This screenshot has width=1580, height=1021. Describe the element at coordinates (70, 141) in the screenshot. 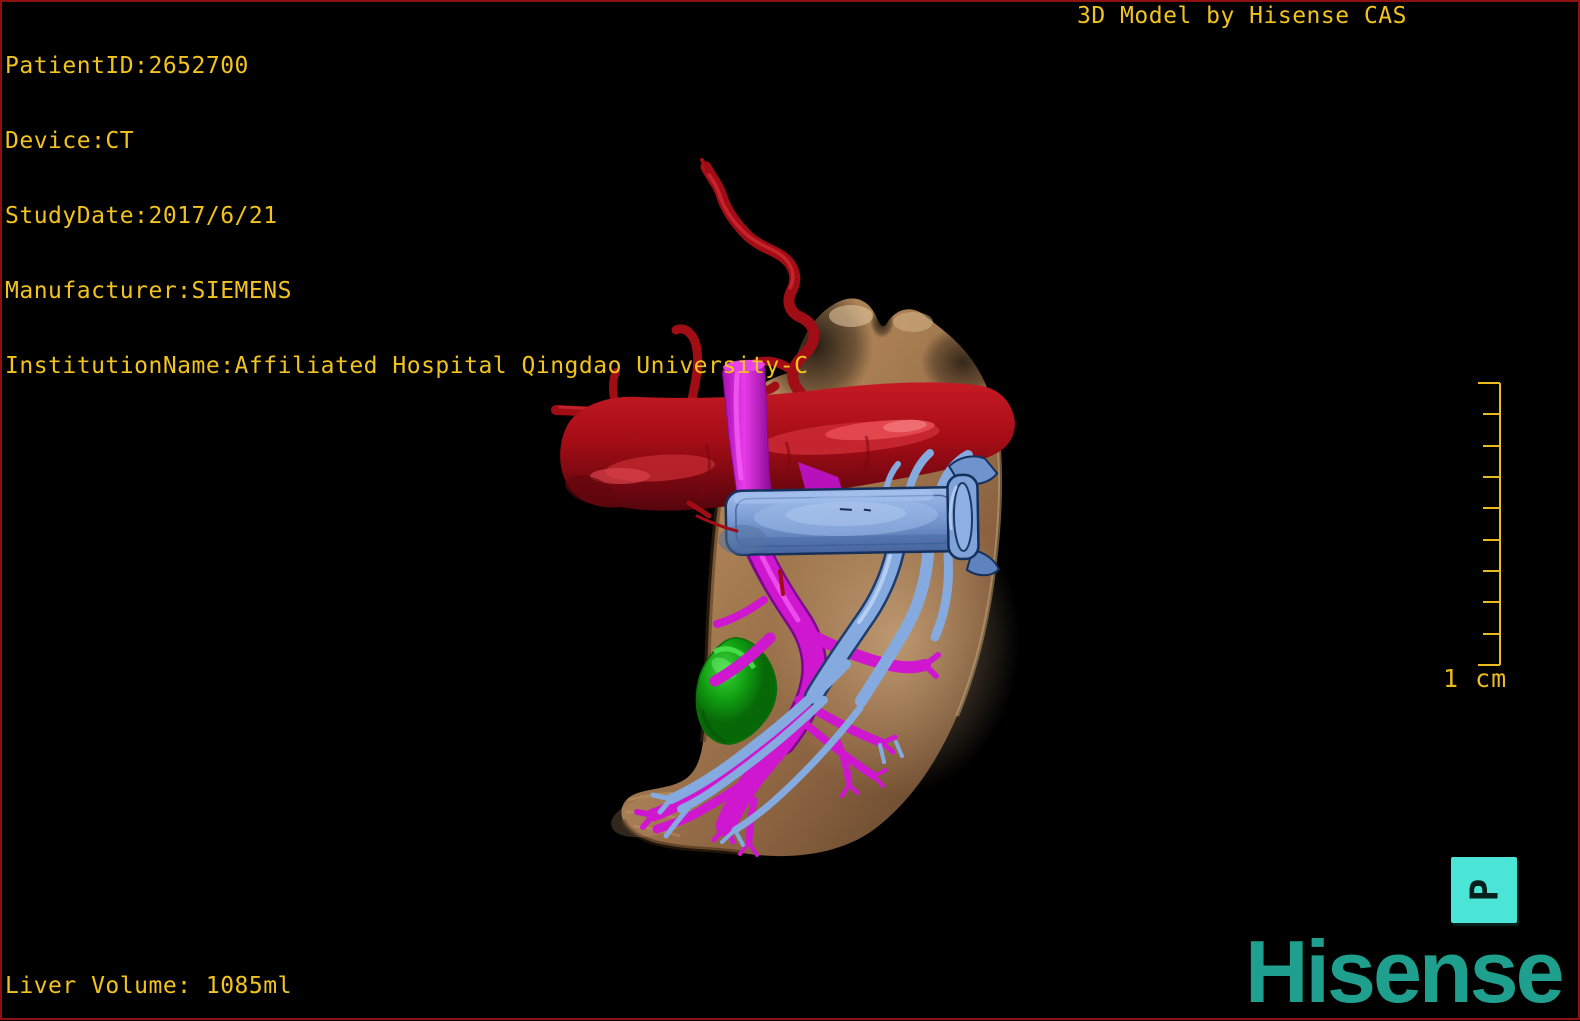

I see `device-line: Device:CT` at that location.